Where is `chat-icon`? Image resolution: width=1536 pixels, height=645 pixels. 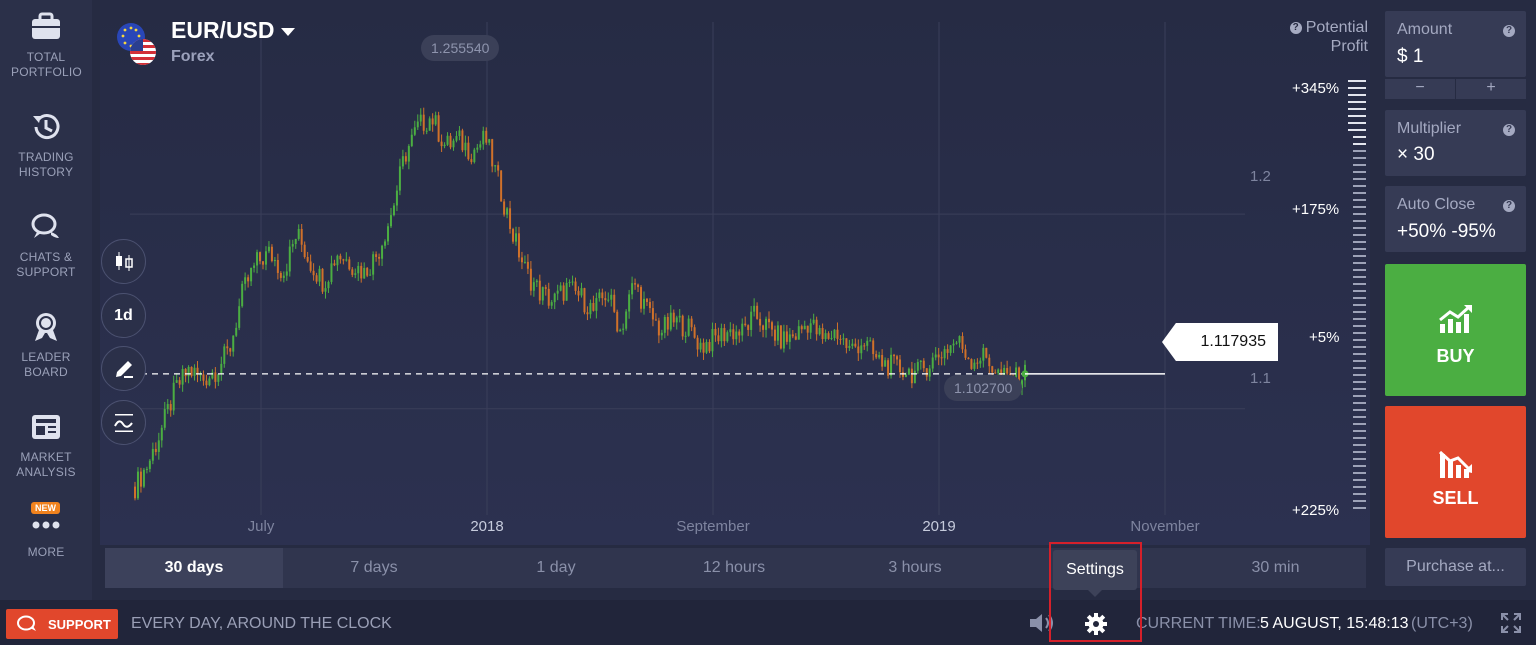 chat-icon is located at coordinates (45, 225).